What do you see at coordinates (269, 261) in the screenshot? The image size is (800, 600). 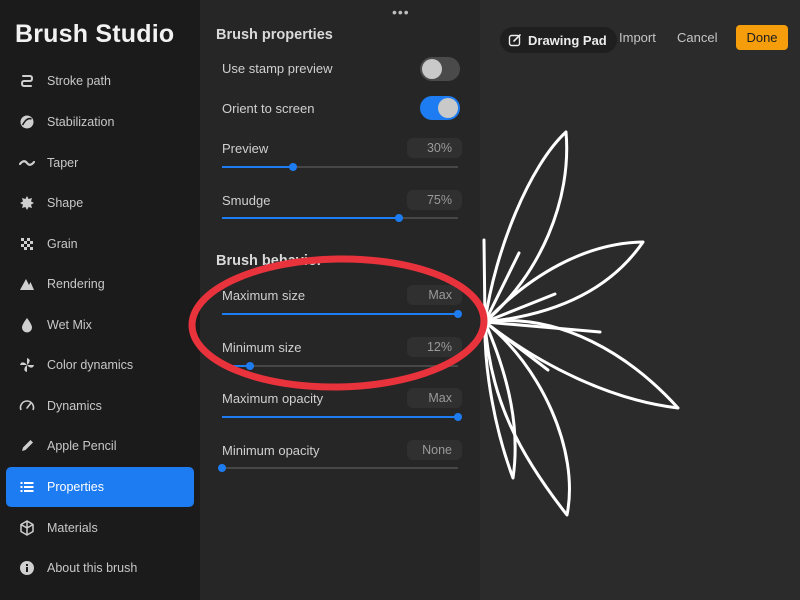 I see `brush-behavior-heading: Brush behavior` at bounding box center [269, 261].